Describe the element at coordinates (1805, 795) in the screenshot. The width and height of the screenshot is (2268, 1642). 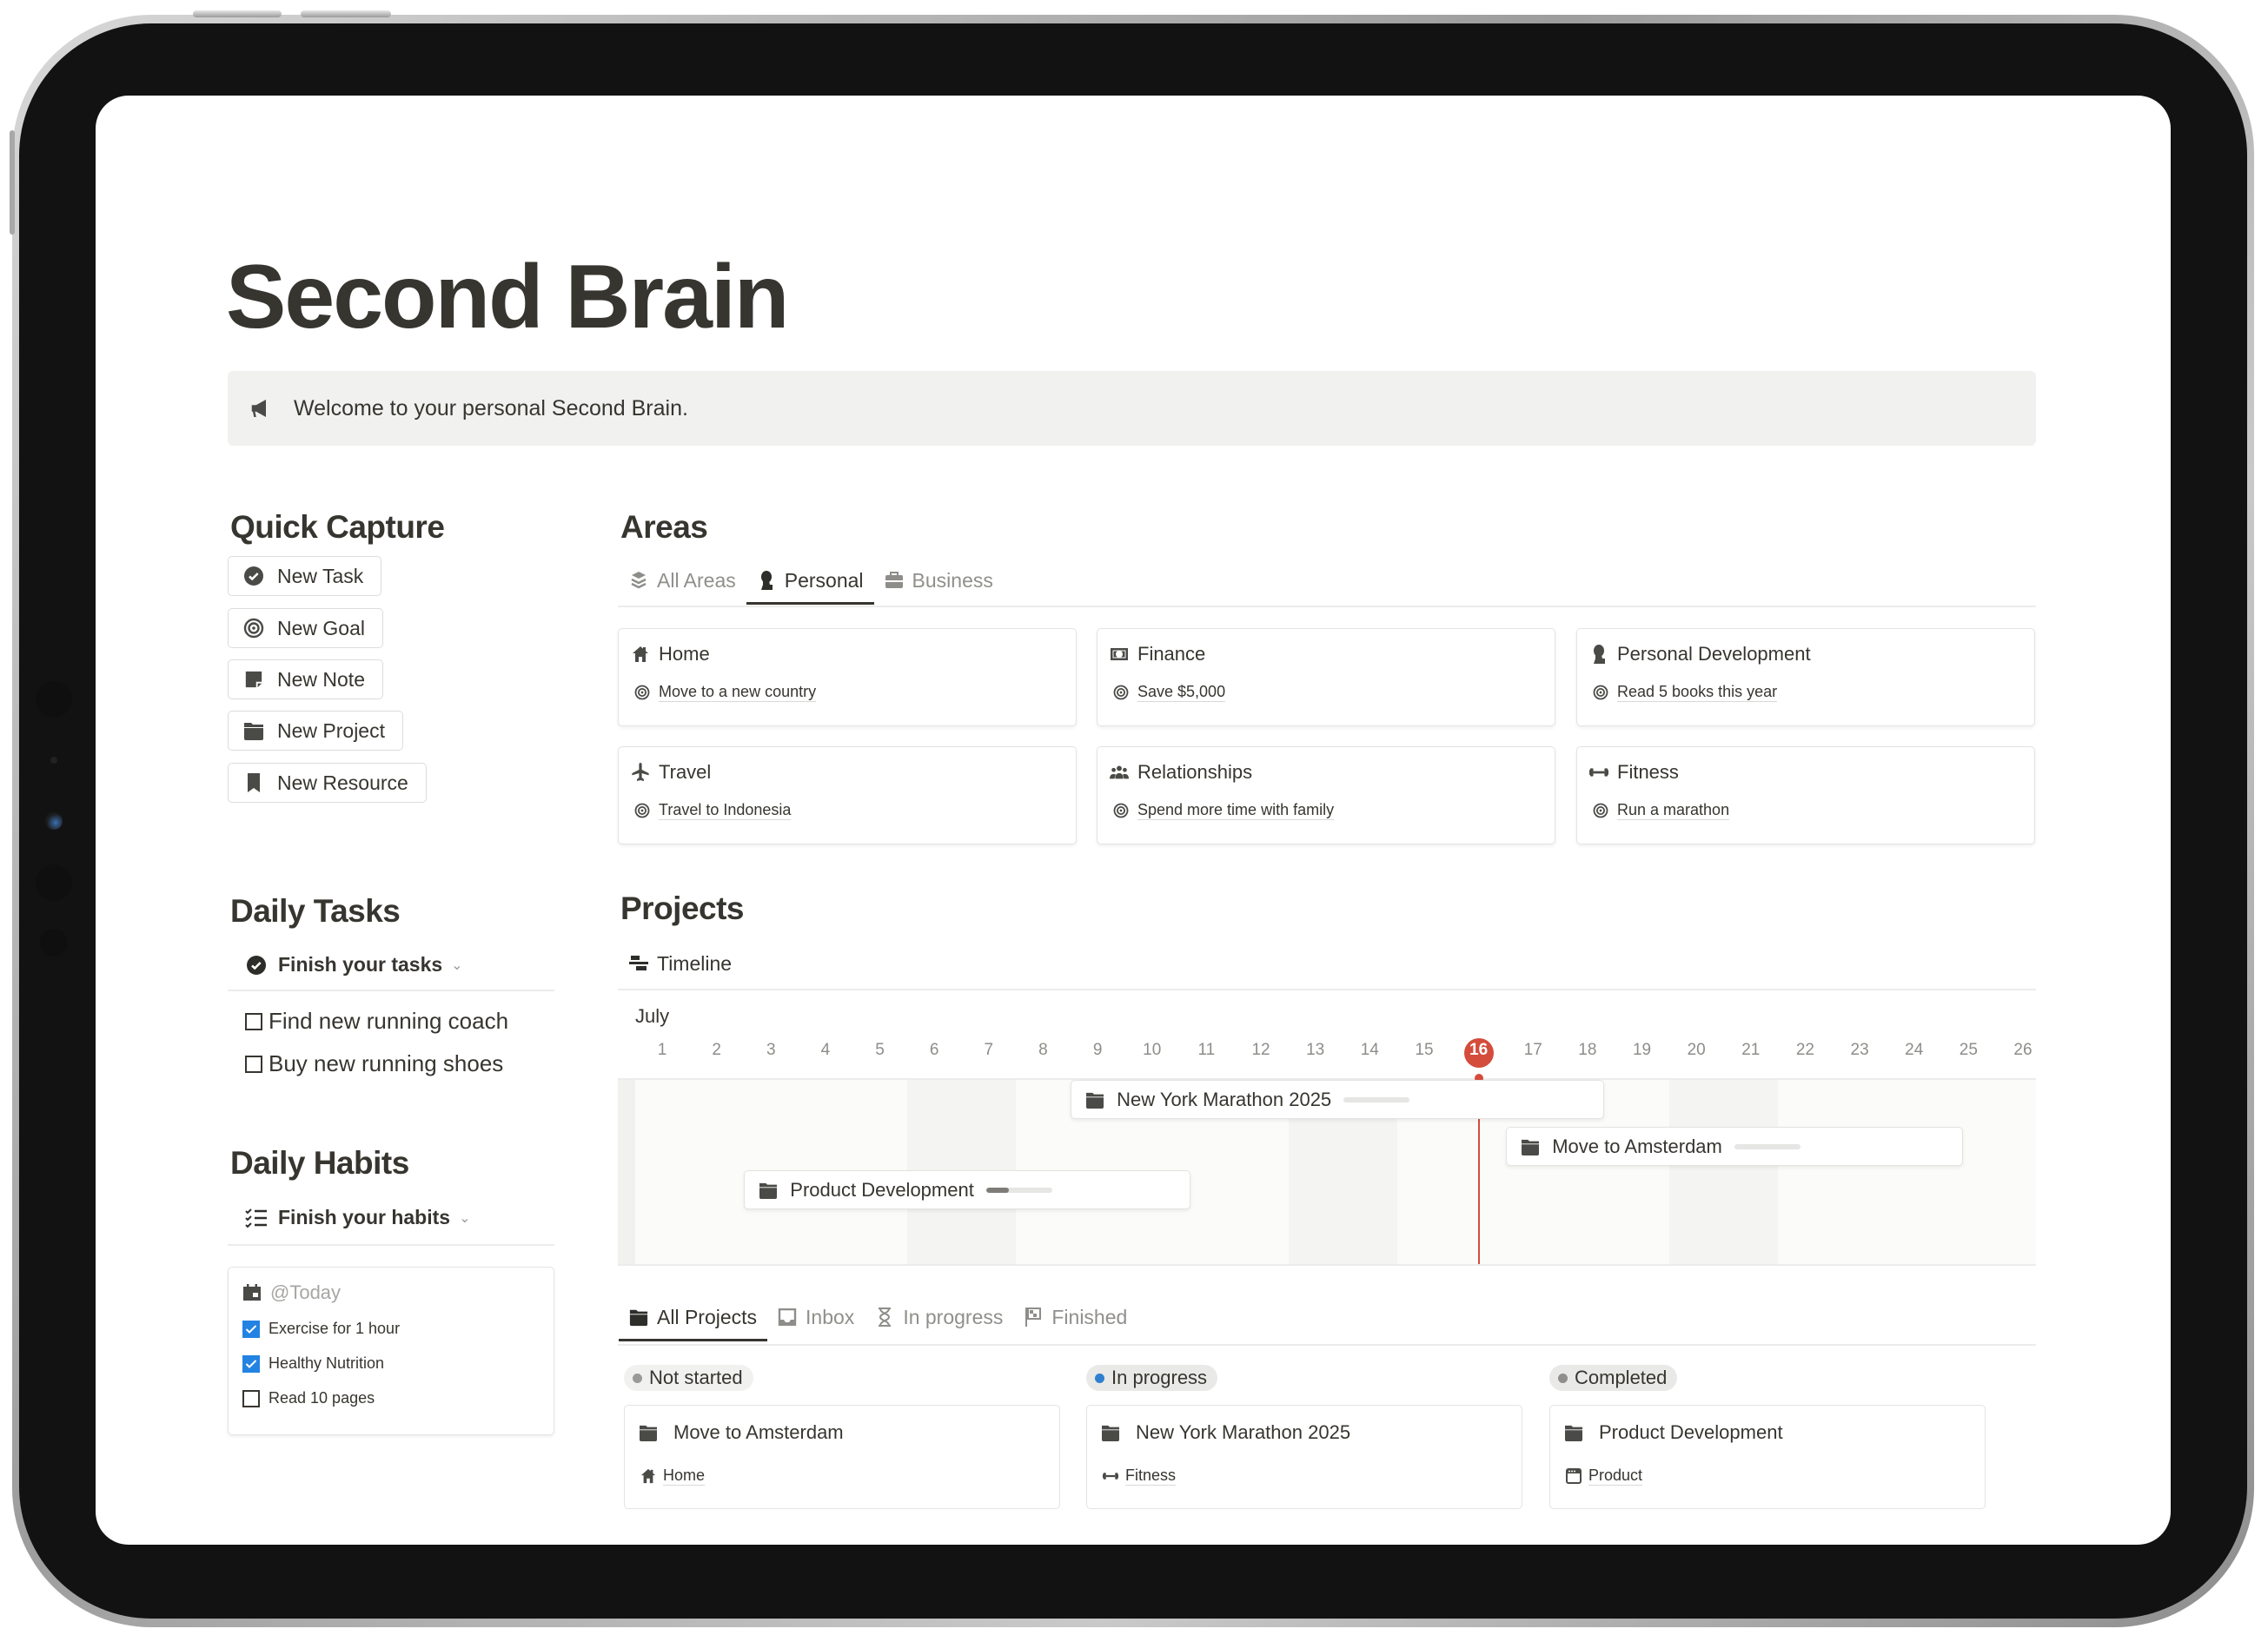
I see `area-card-fitness: Fitness Run a marathon` at that location.